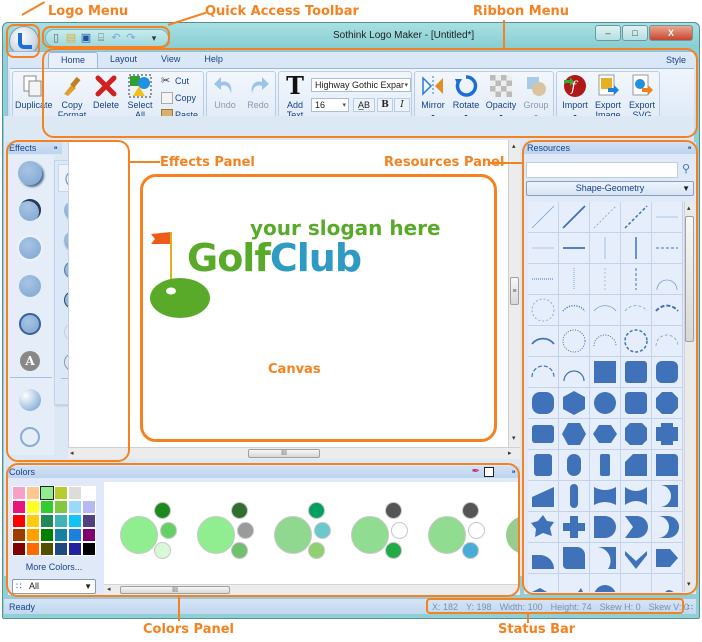 The image size is (702, 642). I want to click on canvas-horizontal-scrollbar: ◂ III ▸, so click(294, 453).